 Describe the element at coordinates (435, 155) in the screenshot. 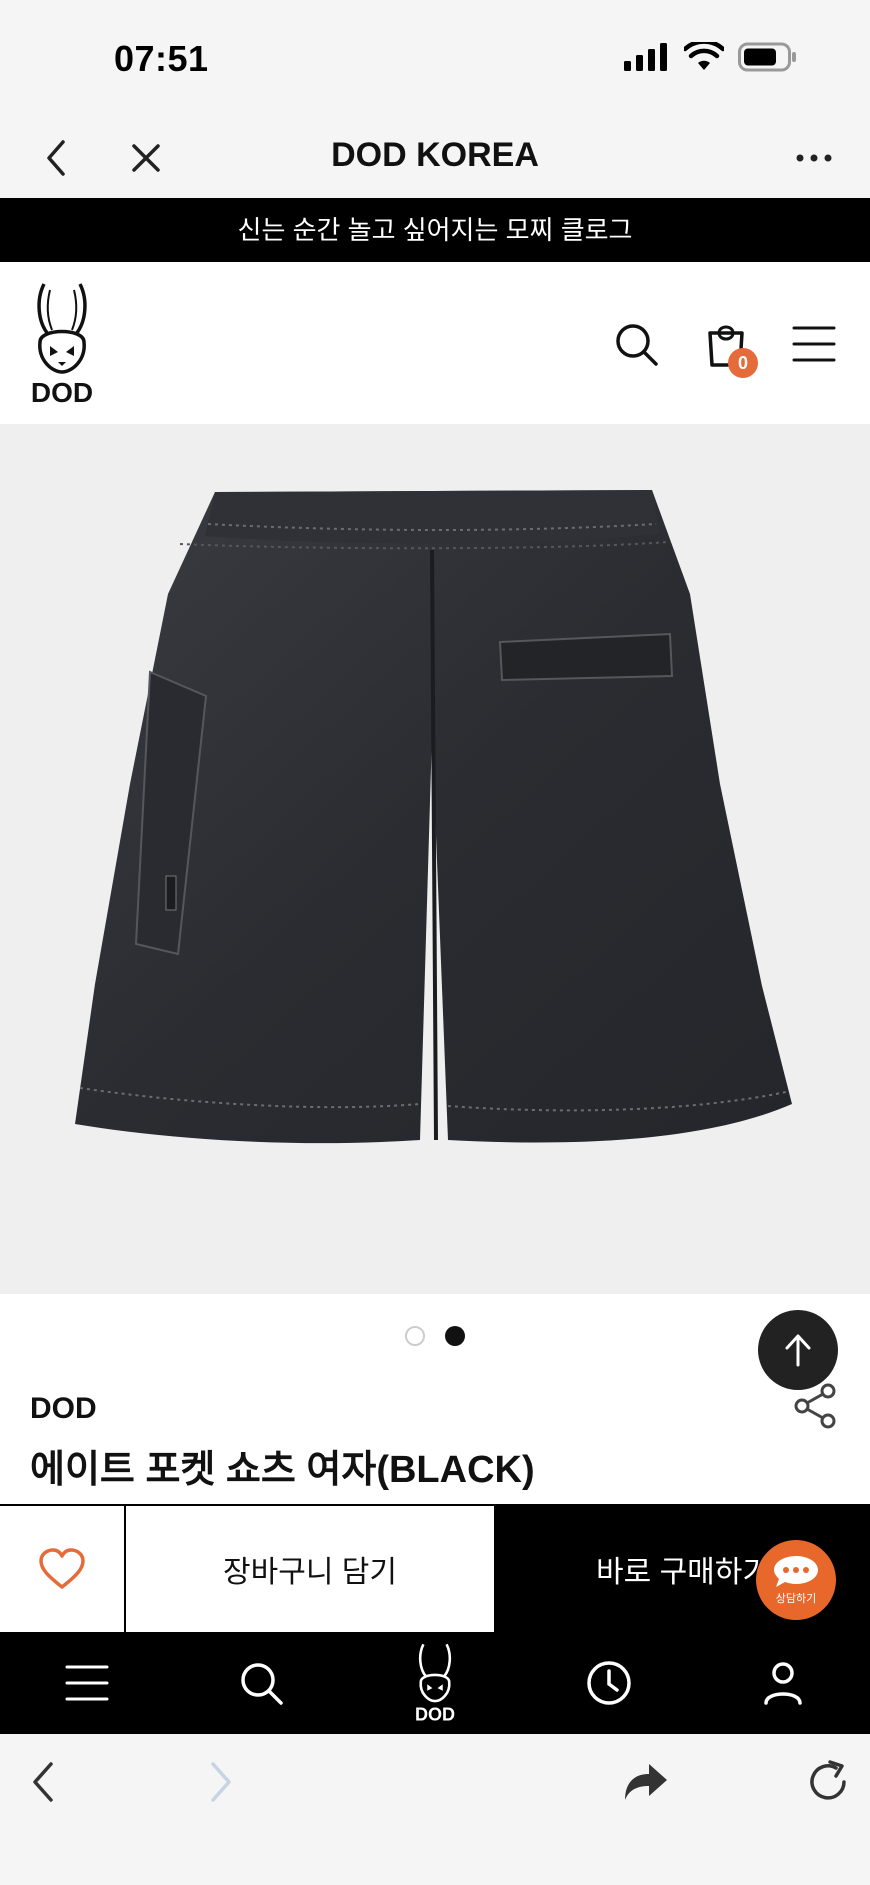

I see `browser-title: DOD KOREA` at that location.